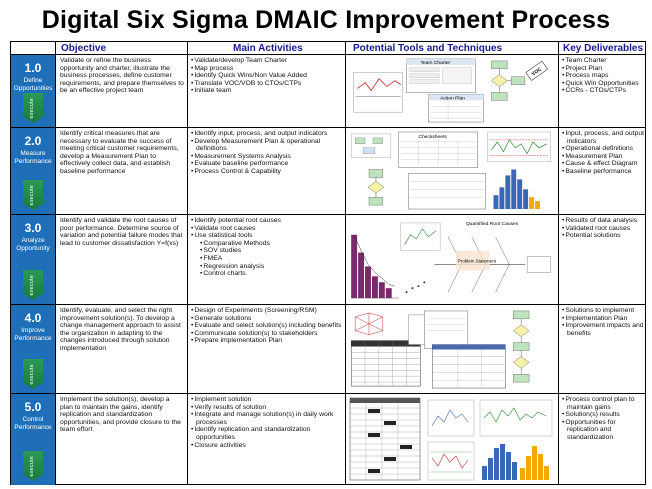 The height and width of the screenshot is (489, 652). I want to click on deliverable-item: Project Plan, so click(603, 69).